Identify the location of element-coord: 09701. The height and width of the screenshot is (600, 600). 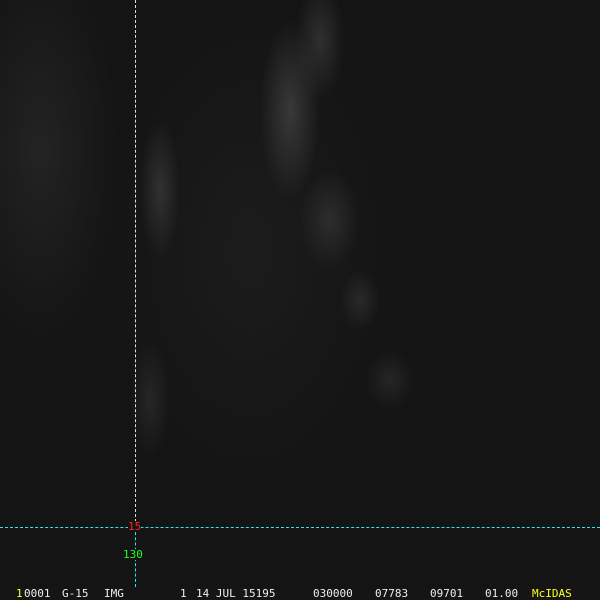
(447, 593).